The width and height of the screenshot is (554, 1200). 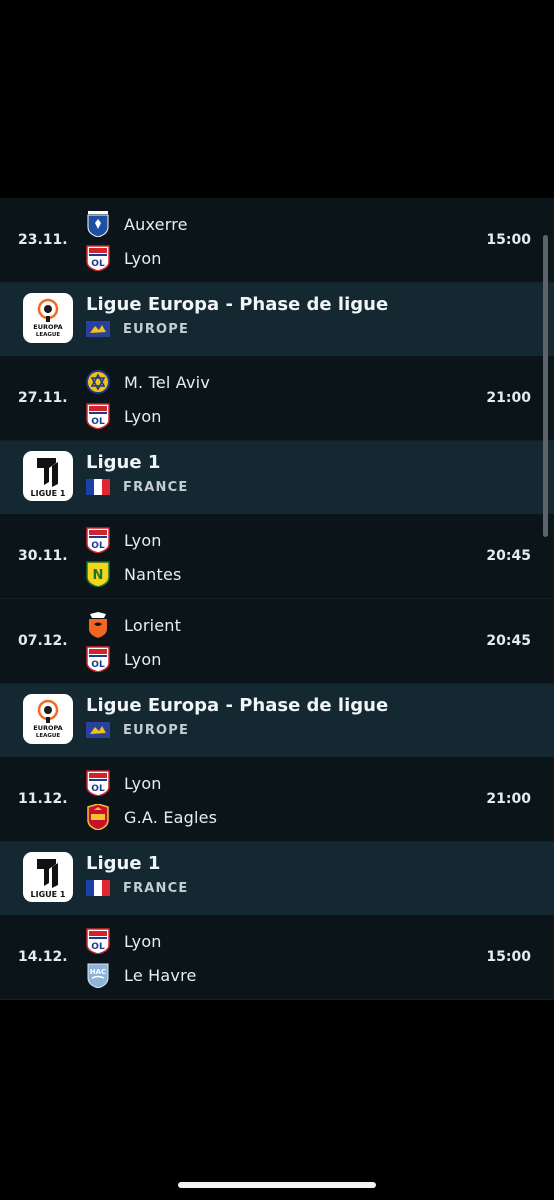 I want to click on svg-text: HAC, so click(x=98, y=972).